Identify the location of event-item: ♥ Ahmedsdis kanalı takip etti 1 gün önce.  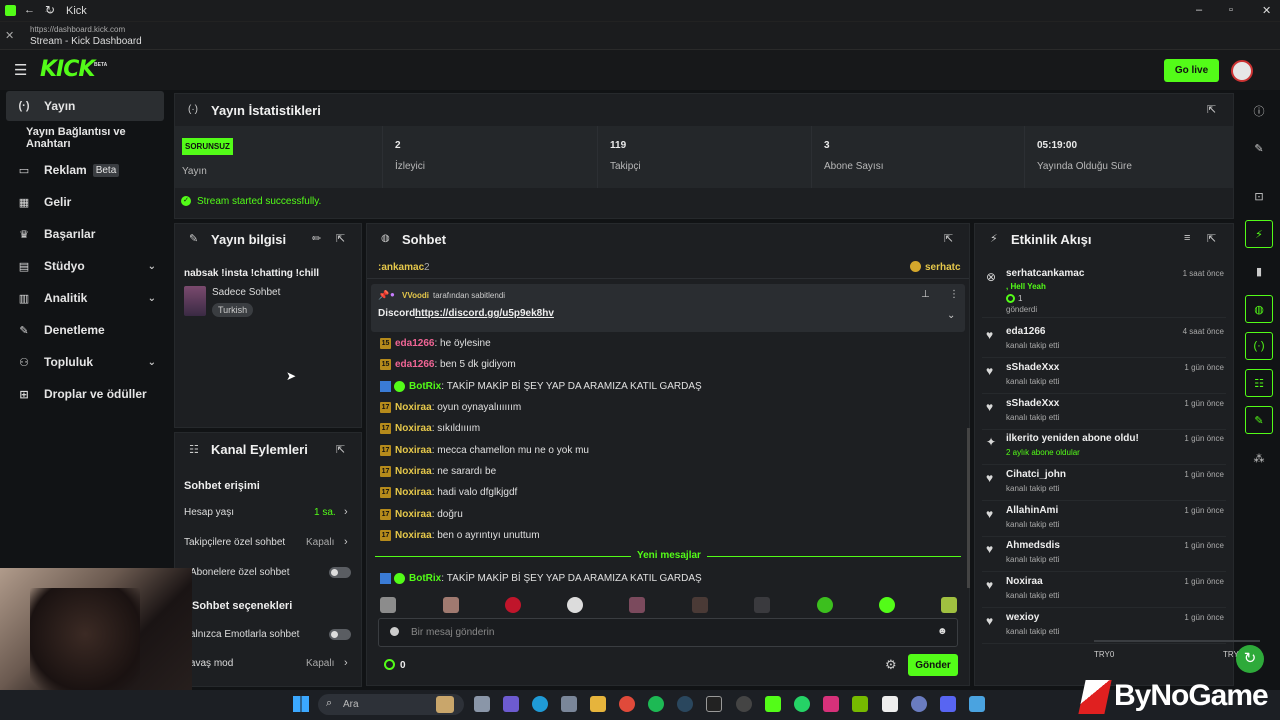
(1104, 554).